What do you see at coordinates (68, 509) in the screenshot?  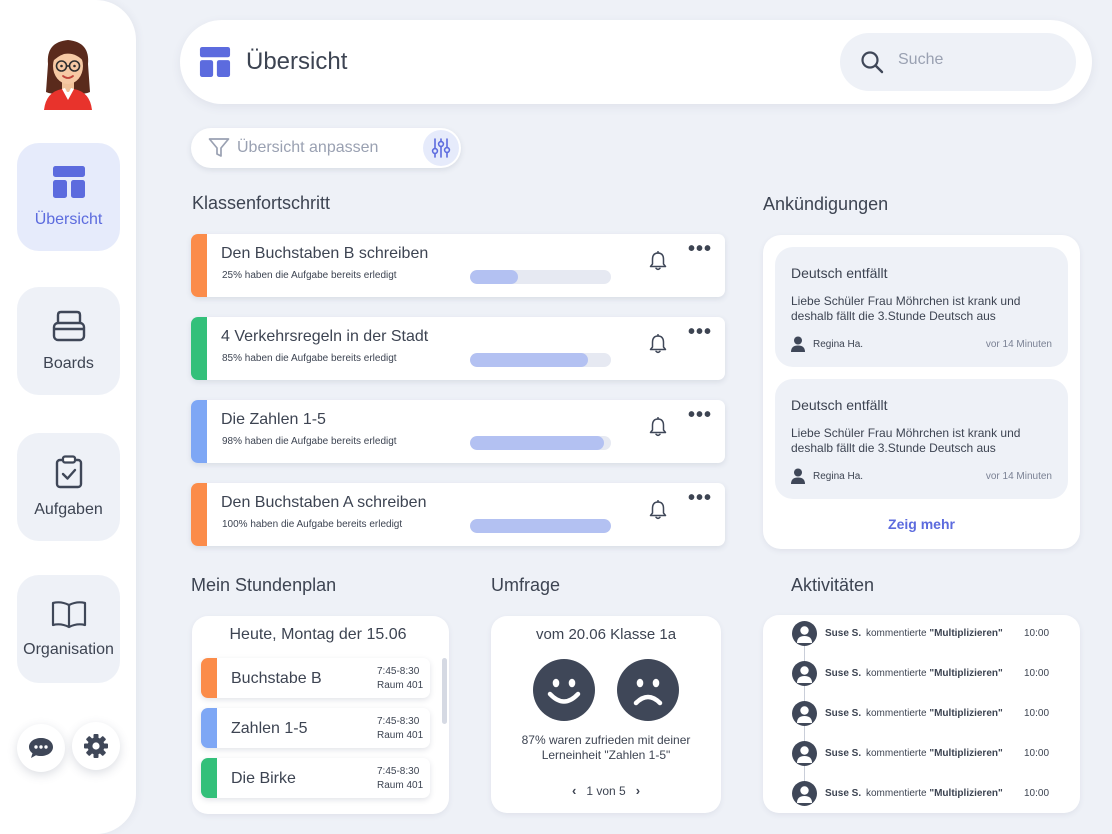 I see `sidebar-item-label: Aufgaben` at bounding box center [68, 509].